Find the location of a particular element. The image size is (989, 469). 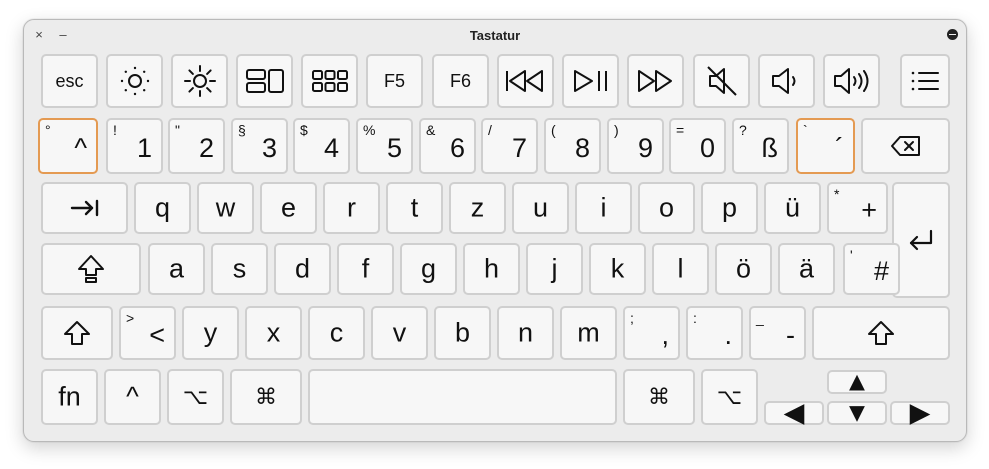

rewind-key is located at coordinates (525, 81).